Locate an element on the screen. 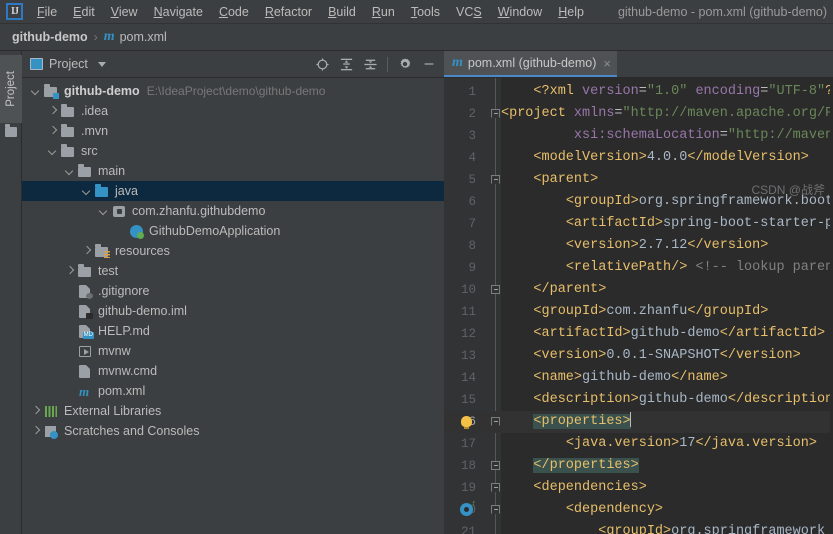 The width and height of the screenshot is (833, 534). code-line: <parent> is located at coordinates (549, 180).